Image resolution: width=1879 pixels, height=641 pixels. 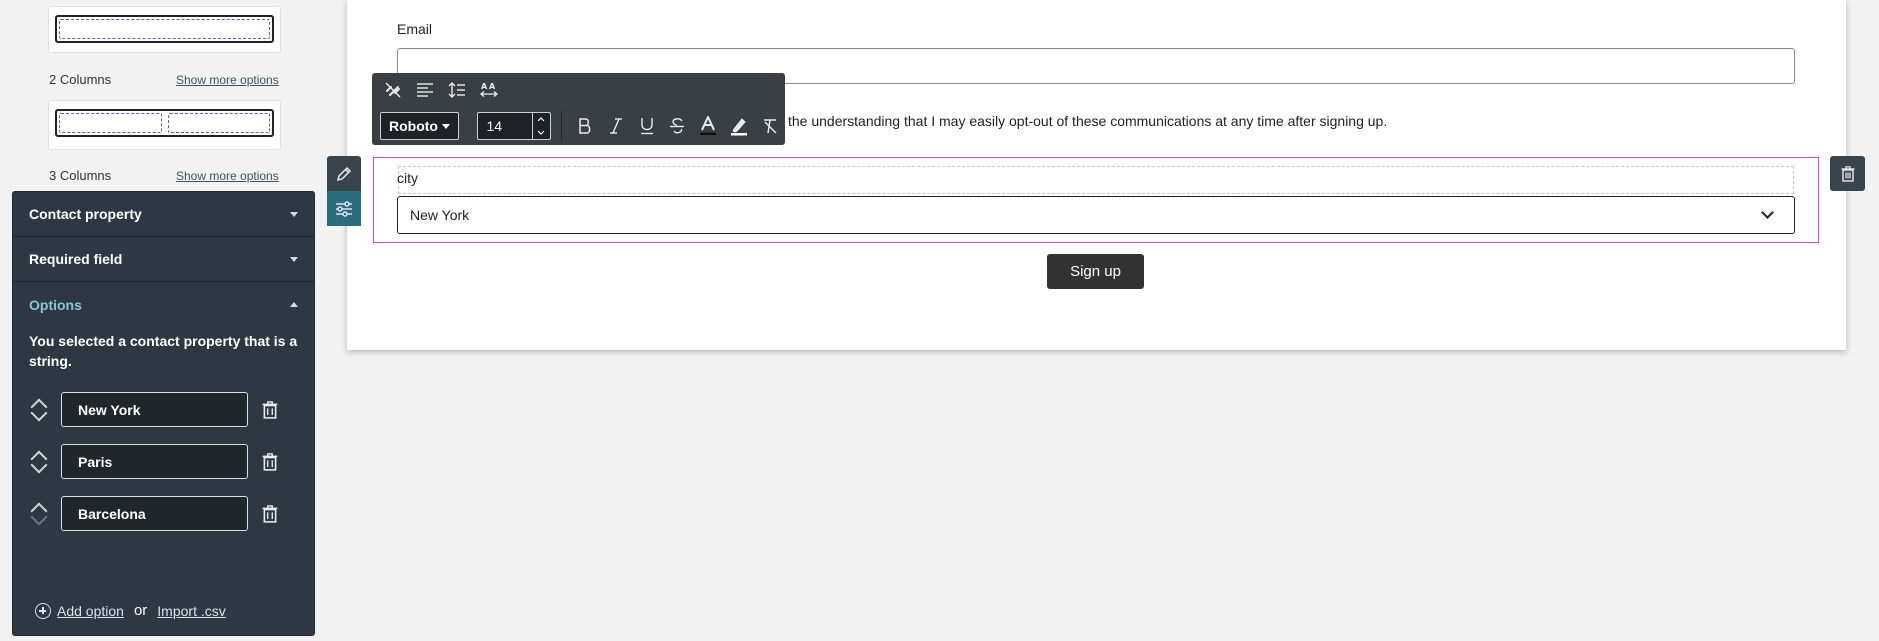 I want to click on sliders-icon, so click(x=344, y=208).